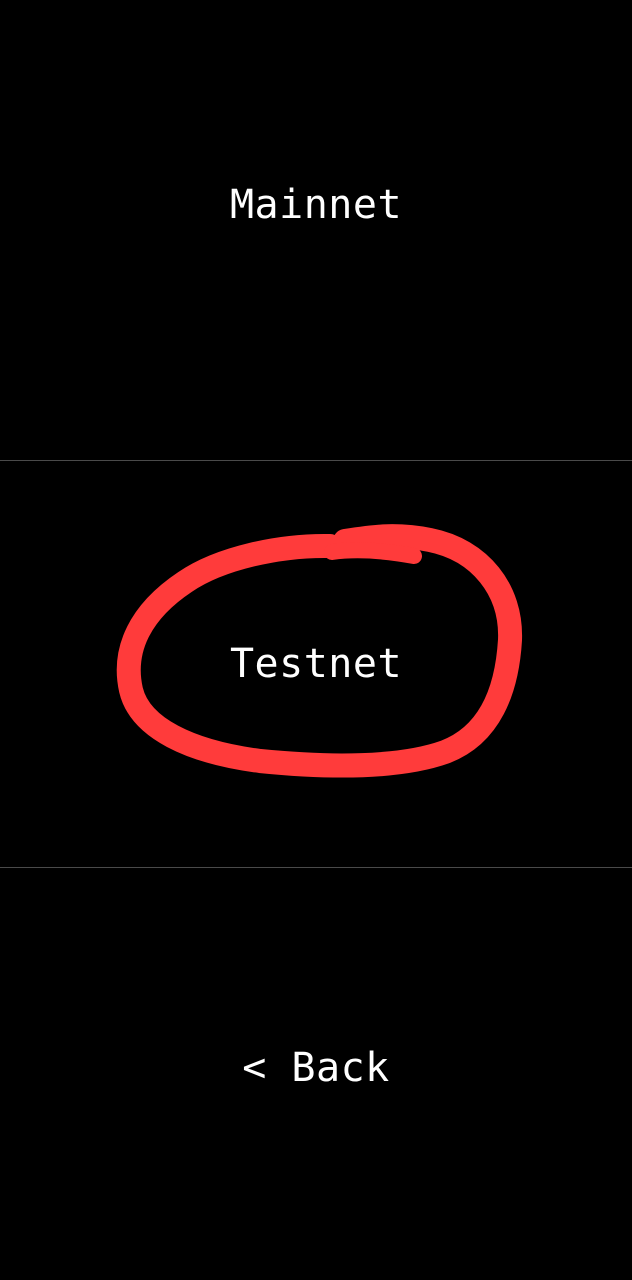 This screenshot has height=1280, width=632. I want to click on back-label: < Back, so click(316, 1068).